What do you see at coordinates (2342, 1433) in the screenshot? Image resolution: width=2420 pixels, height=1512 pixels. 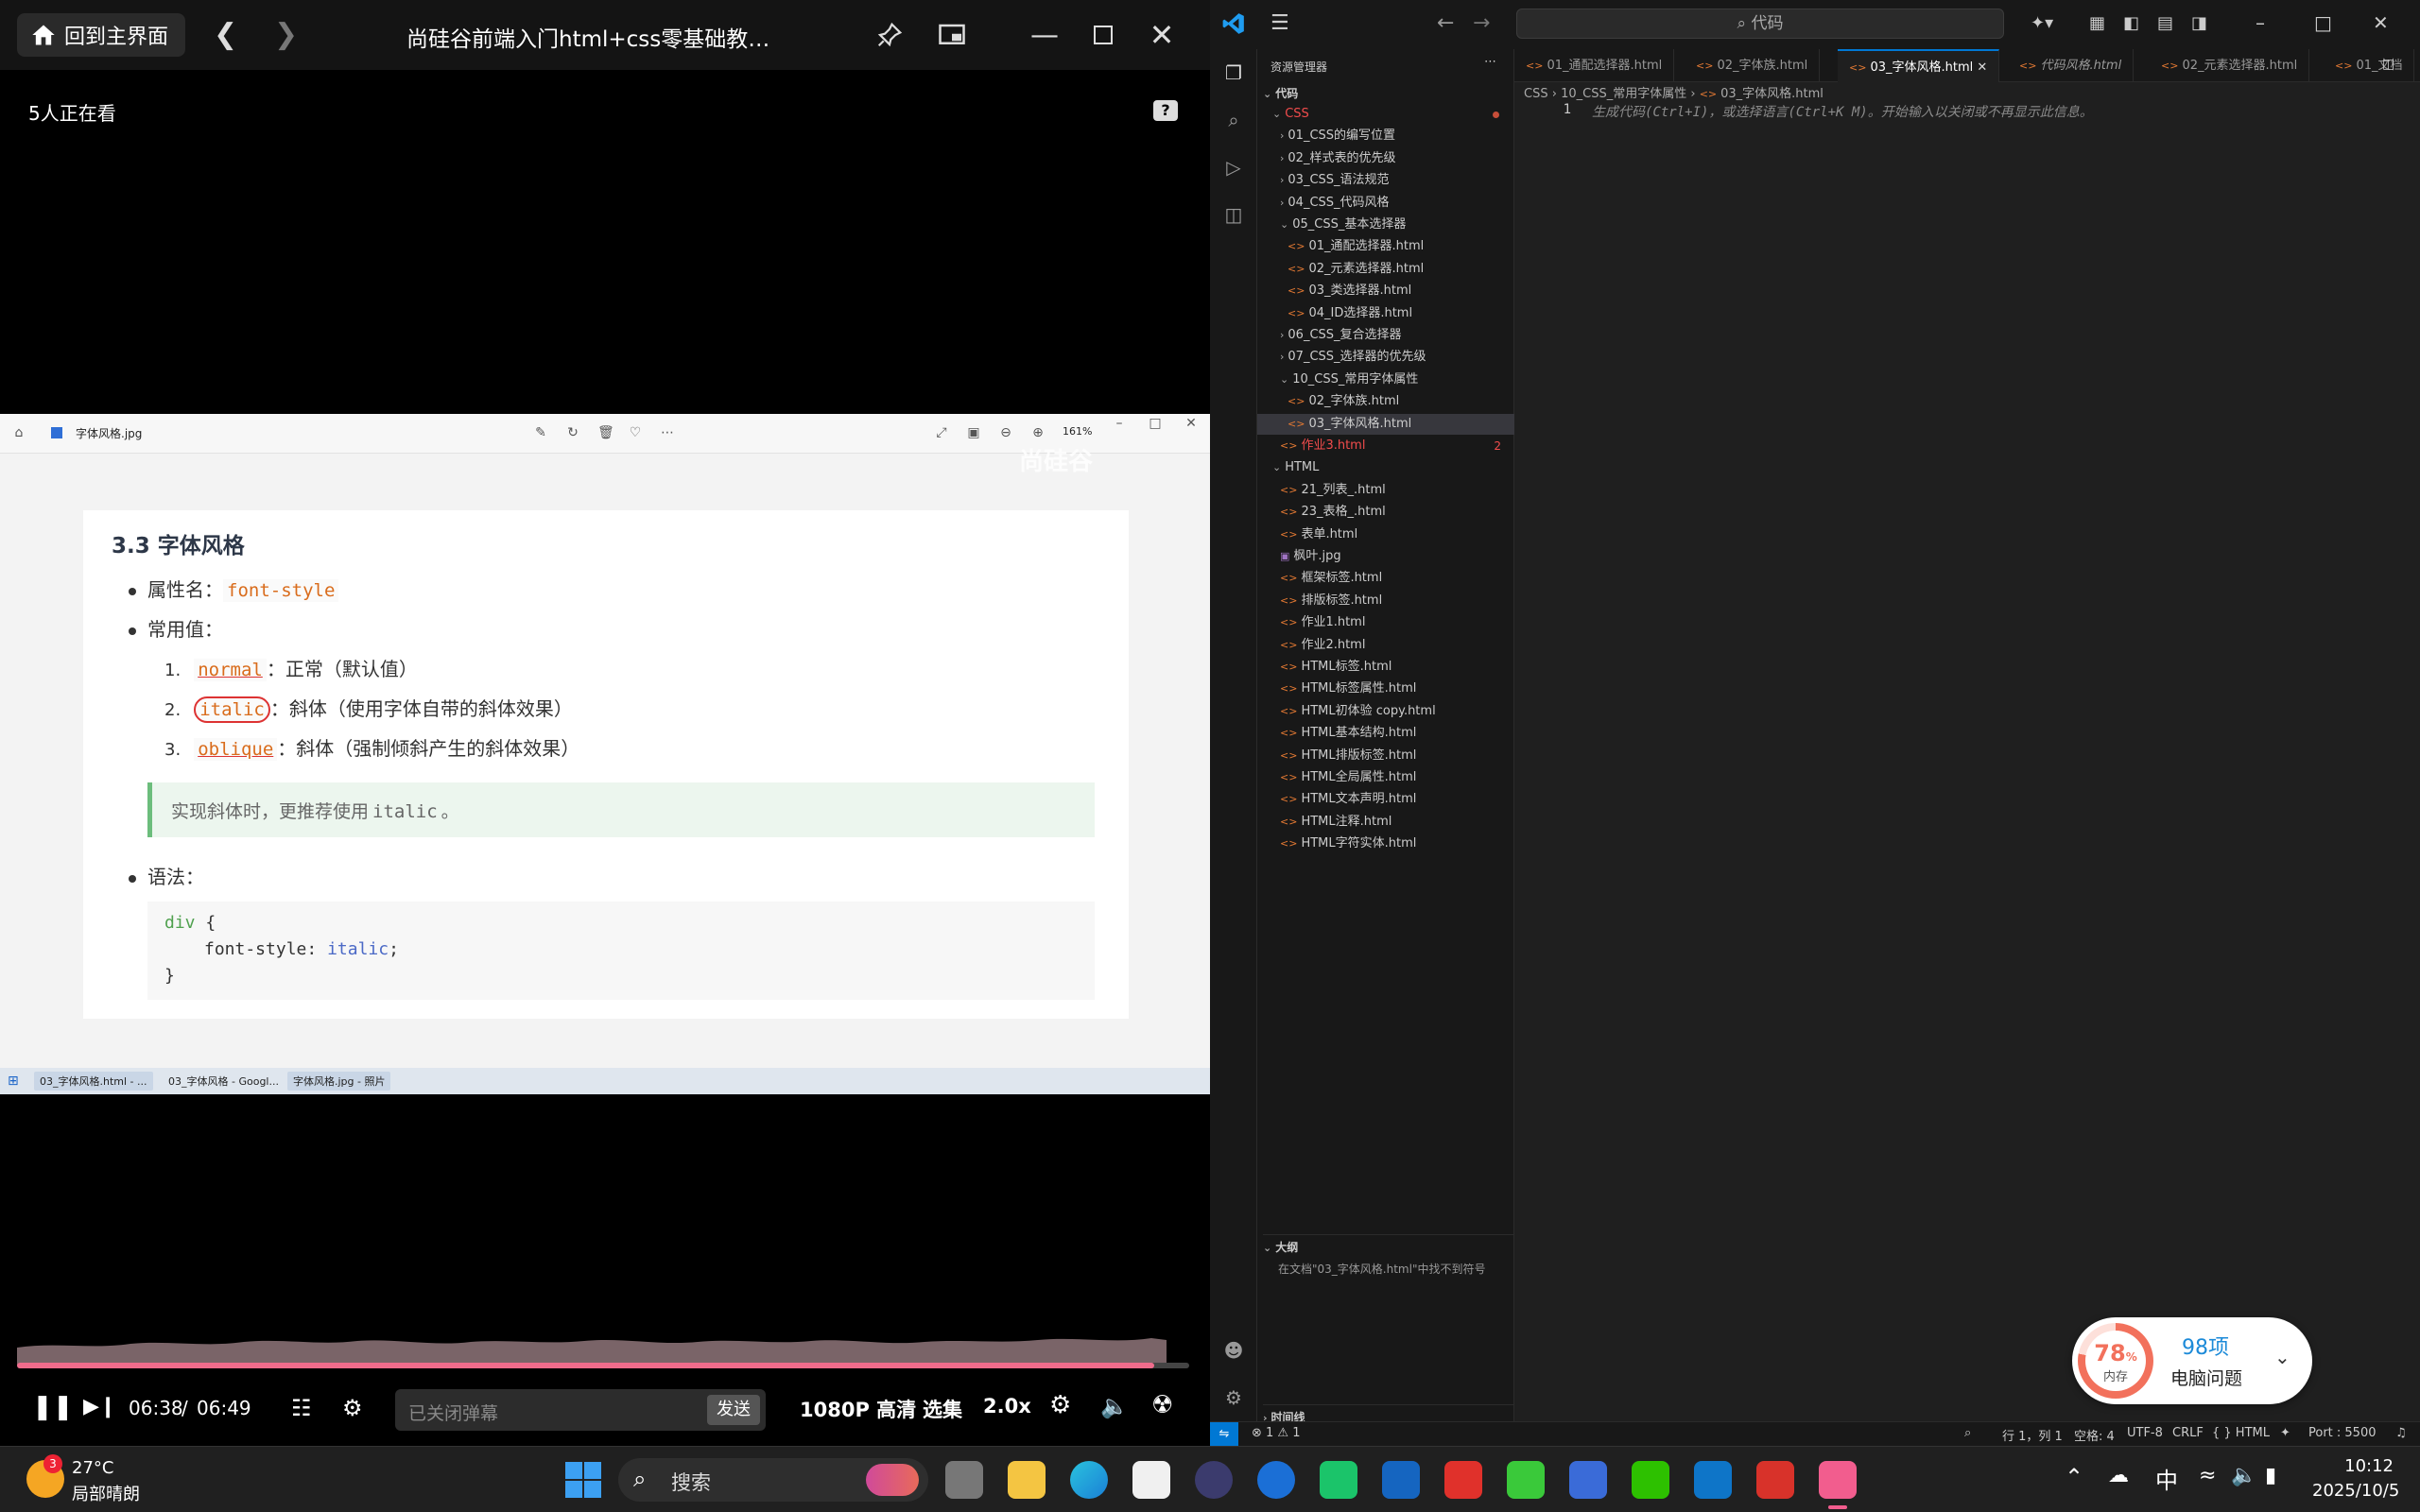 I see `live-server-port: Port : 5500` at bounding box center [2342, 1433].